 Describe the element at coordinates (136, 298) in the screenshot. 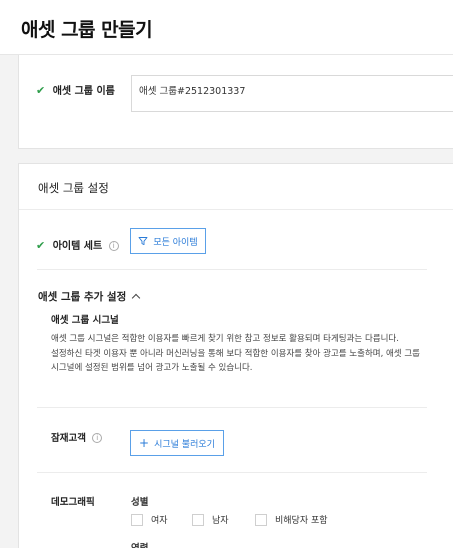

I see `chevron-up-icon` at that location.